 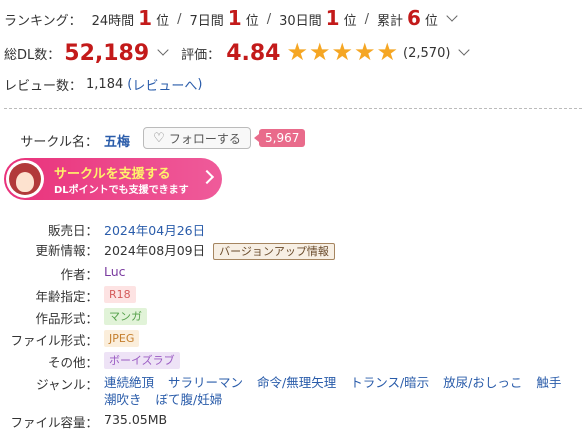 What do you see at coordinates (113, 21) in the screenshot?
I see `ranking-period-24h: 24時間` at bounding box center [113, 21].